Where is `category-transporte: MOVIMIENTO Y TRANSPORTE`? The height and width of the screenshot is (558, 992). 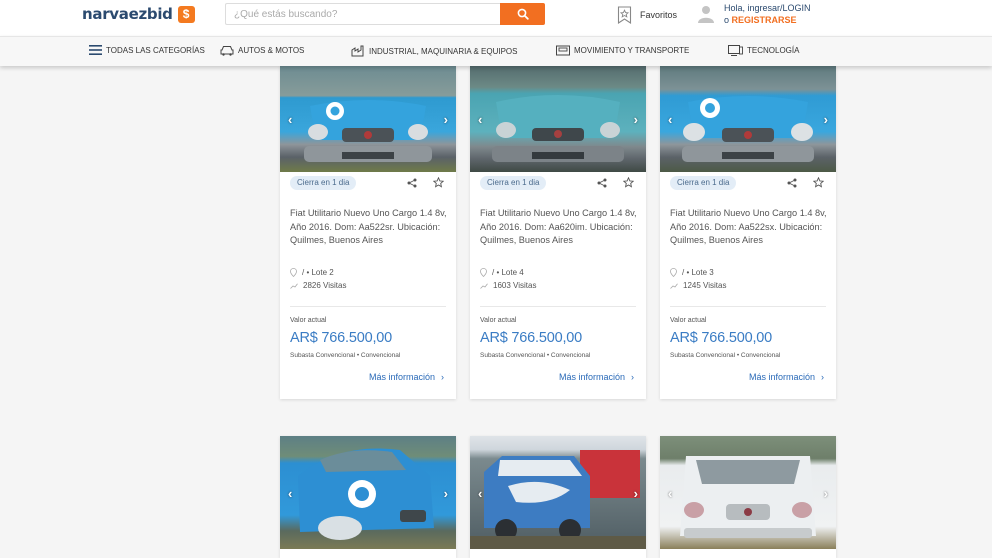
category-transporte: MOVIMIENTO Y TRANSPORTE is located at coordinates (622, 50).